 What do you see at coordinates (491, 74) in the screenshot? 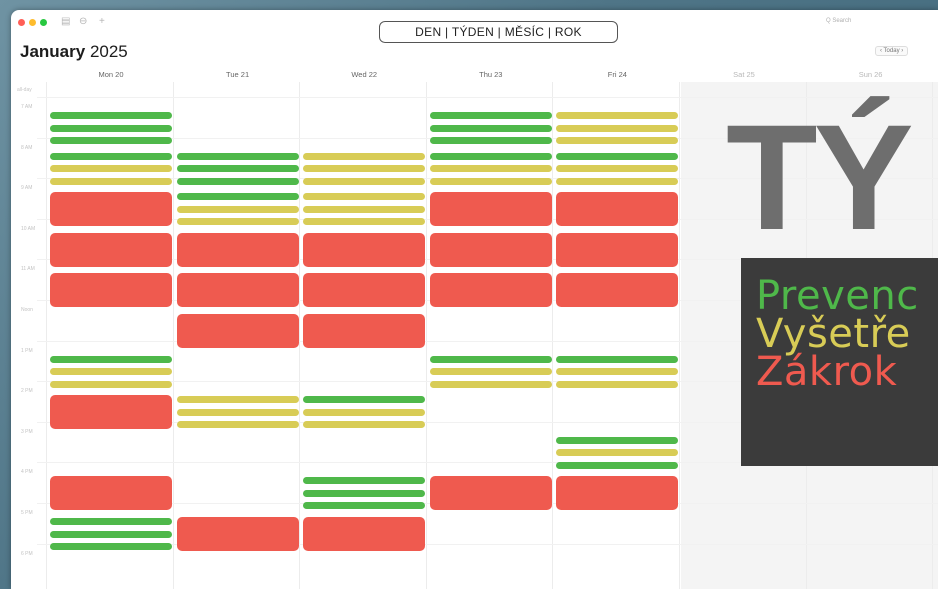
I see `day-header: Thu 23` at bounding box center [491, 74].